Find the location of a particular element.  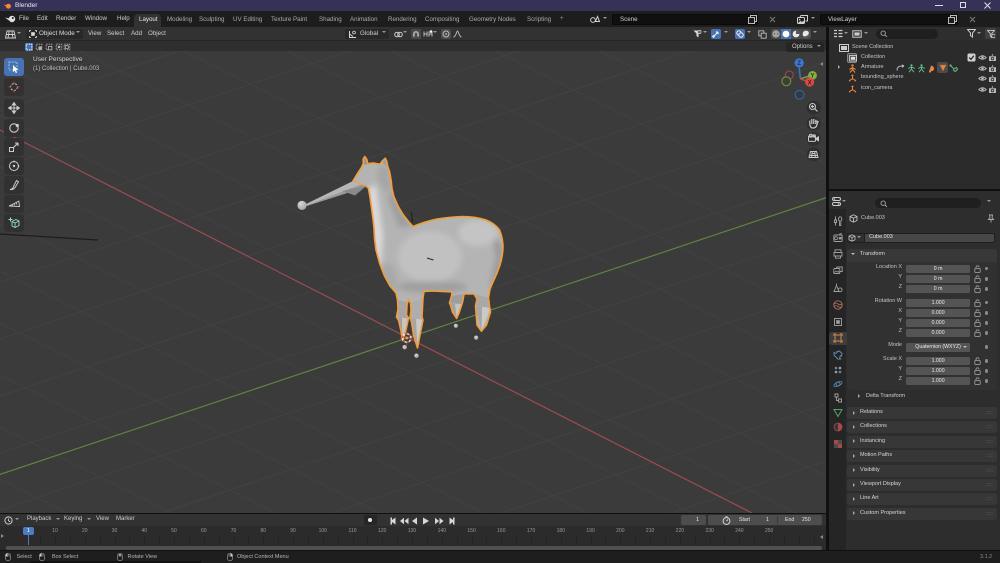

svg-text: Z is located at coordinates (799, 64).